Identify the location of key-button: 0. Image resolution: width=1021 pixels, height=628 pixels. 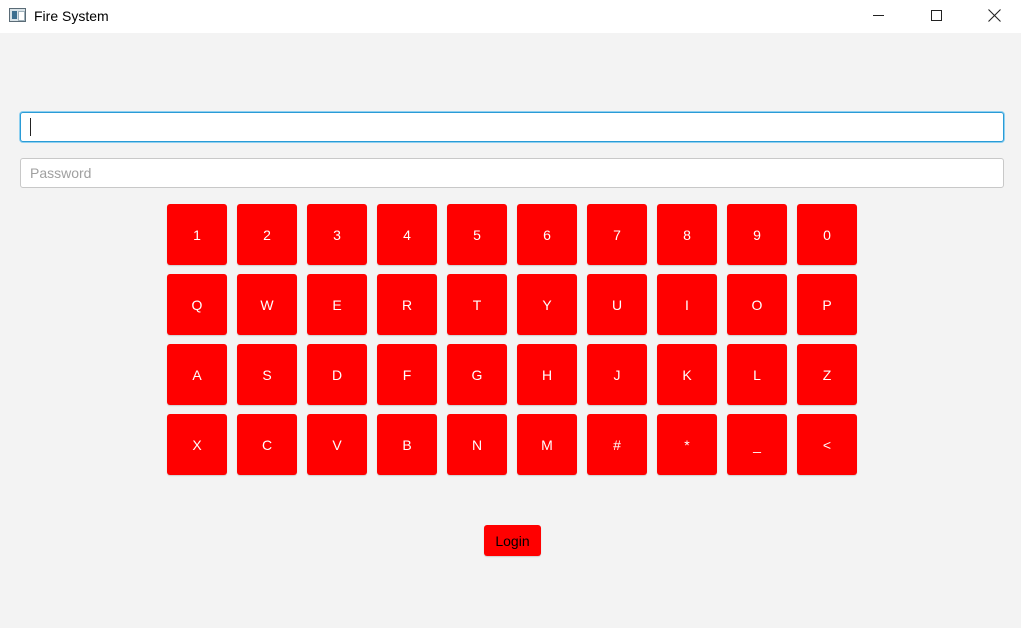
(827, 234).